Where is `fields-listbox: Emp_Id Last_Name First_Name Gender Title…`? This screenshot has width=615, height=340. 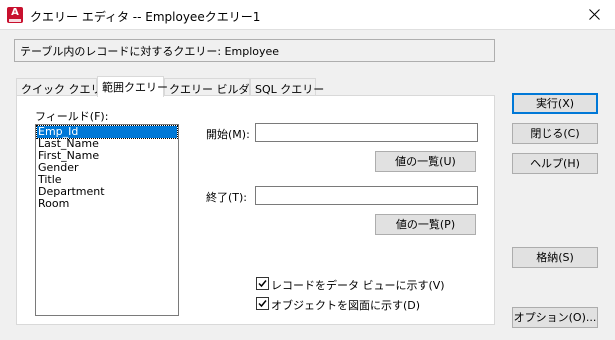 fields-listbox: Emp_Id Last_Name First_Name Gender Title… is located at coordinates (107, 220).